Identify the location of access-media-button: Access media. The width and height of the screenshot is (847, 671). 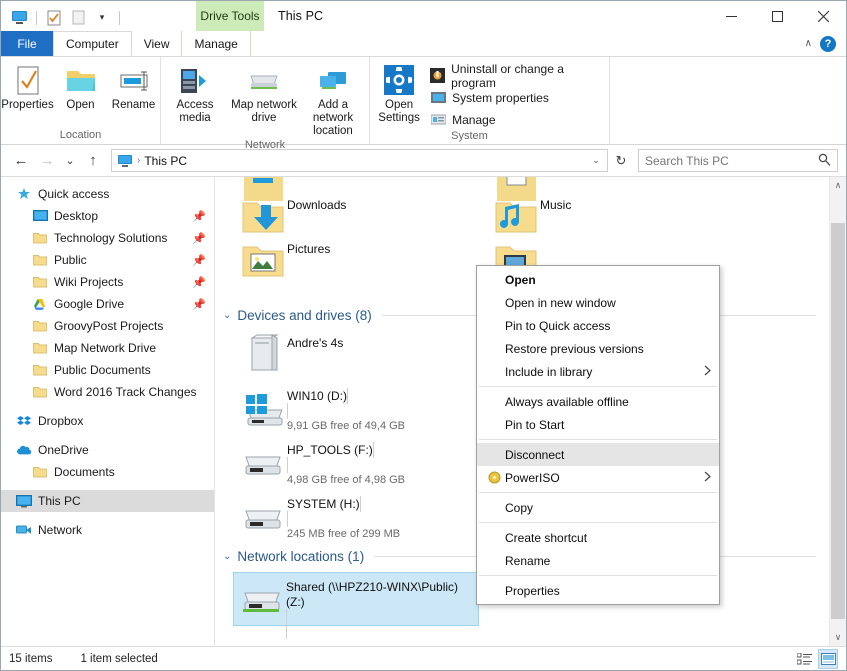
(195, 92).